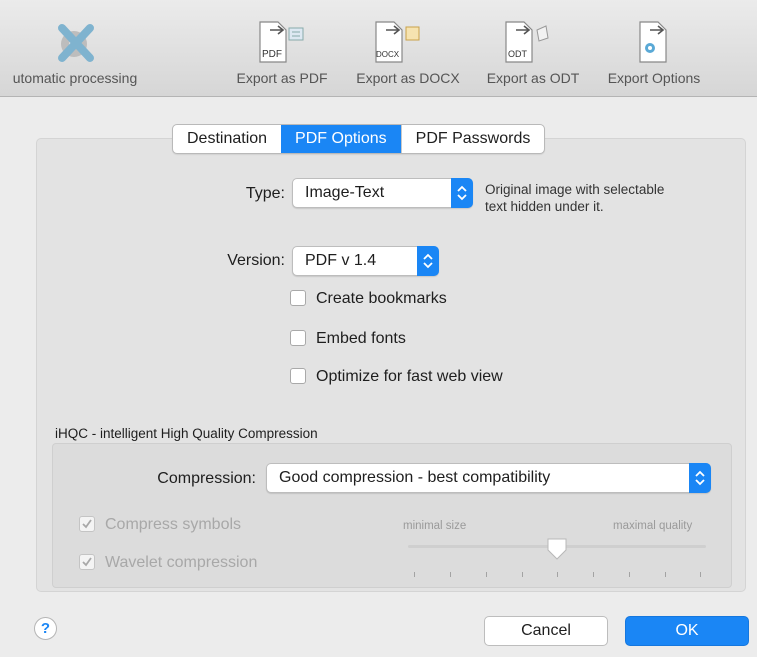  What do you see at coordinates (341, 139) in the screenshot?
I see `tab-pdf-options: PDF Options` at bounding box center [341, 139].